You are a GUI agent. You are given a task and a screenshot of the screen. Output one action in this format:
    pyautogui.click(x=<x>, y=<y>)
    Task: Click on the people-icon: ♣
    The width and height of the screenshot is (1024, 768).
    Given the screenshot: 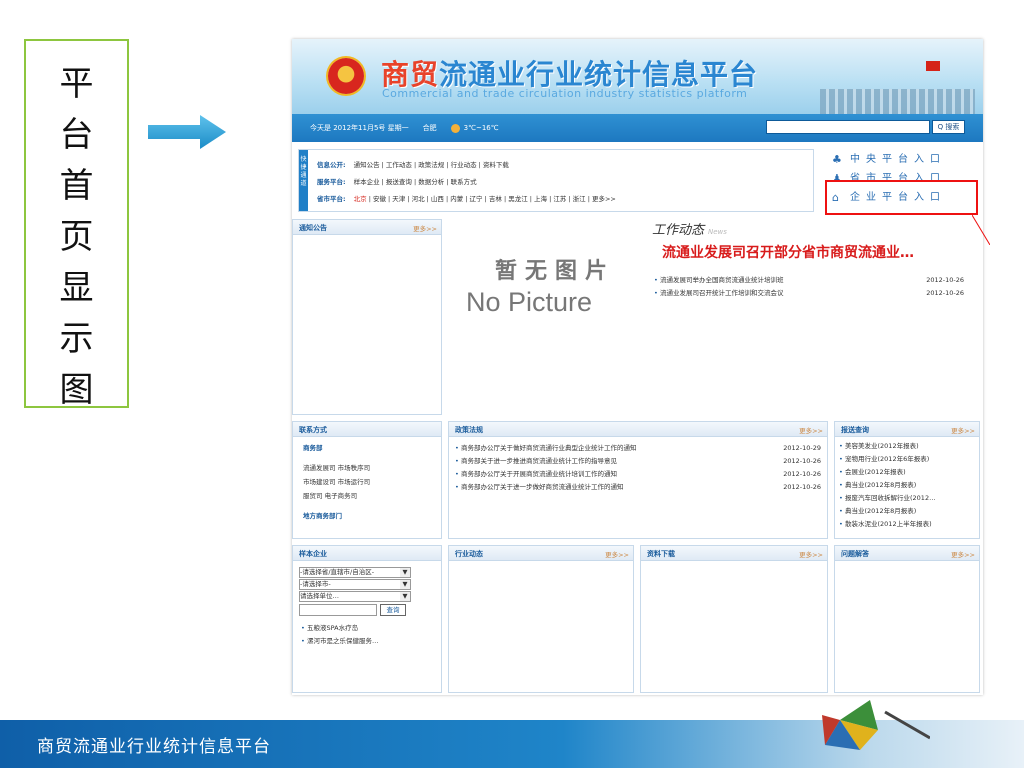 What is the action you would take?
    pyautogui.click(x=837, y=159)
    